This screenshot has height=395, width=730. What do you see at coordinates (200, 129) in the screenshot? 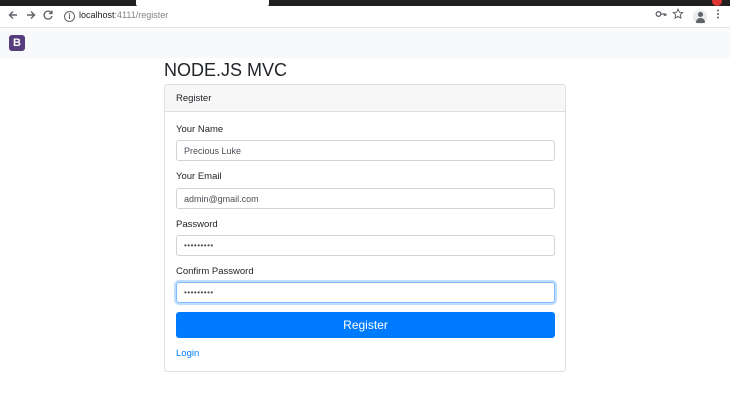
I see `name-label: Your Name` at bounding box center [200, 129].